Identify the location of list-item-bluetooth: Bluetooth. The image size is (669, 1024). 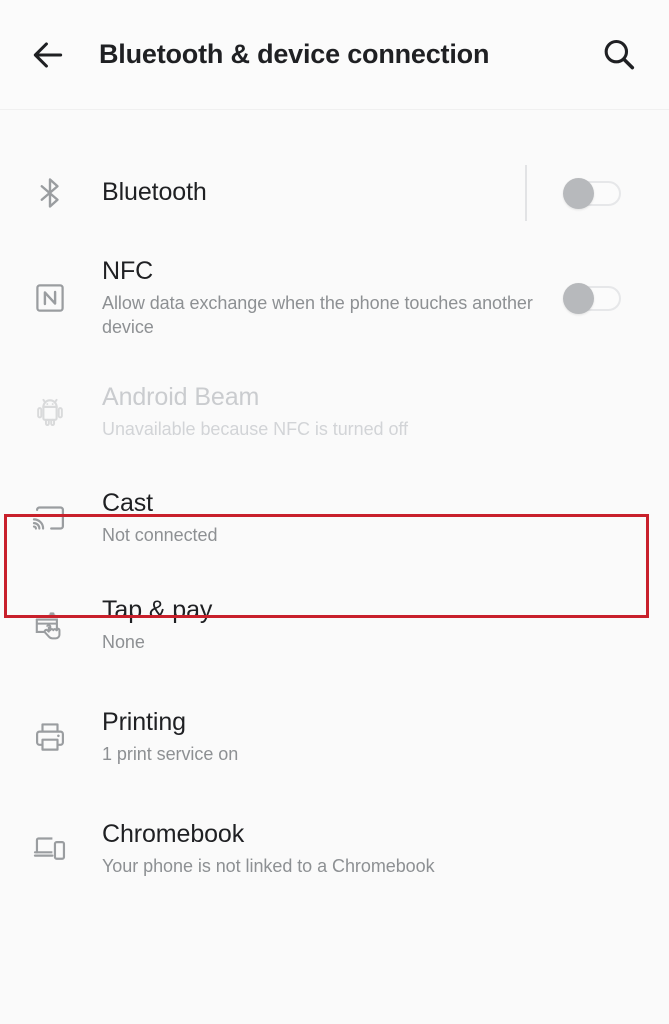
(334, 193).